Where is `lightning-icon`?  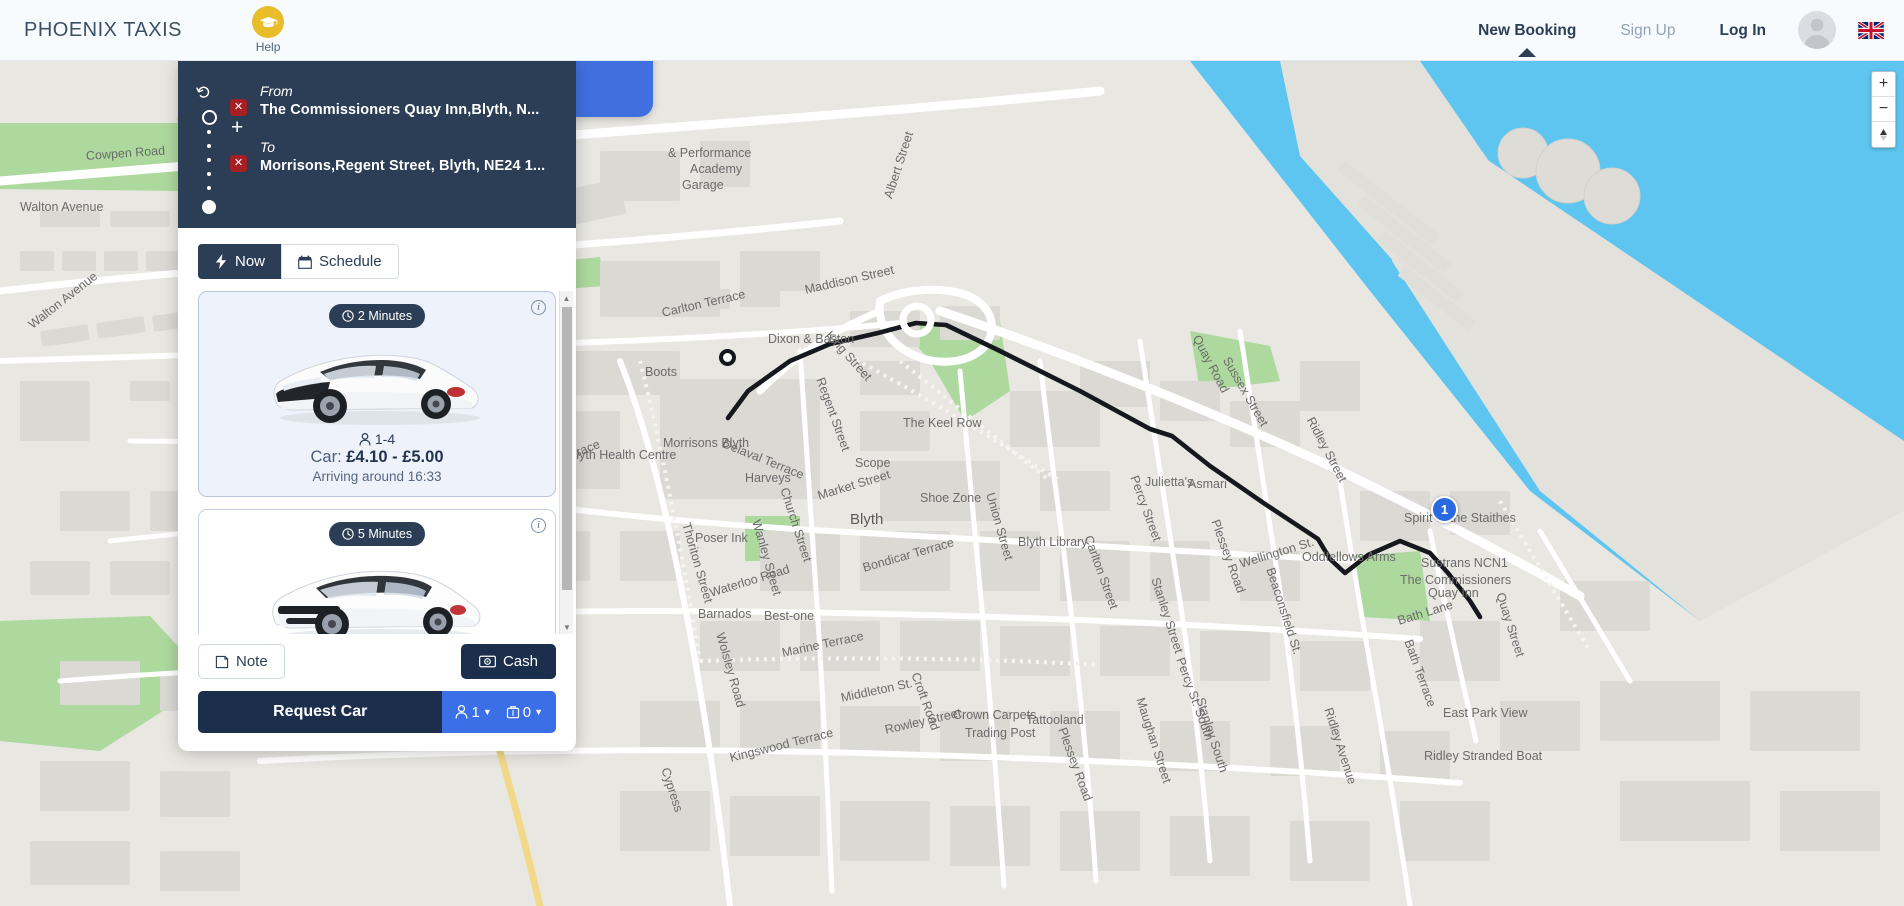
lightning-icon is located at coordinates (221, 261).